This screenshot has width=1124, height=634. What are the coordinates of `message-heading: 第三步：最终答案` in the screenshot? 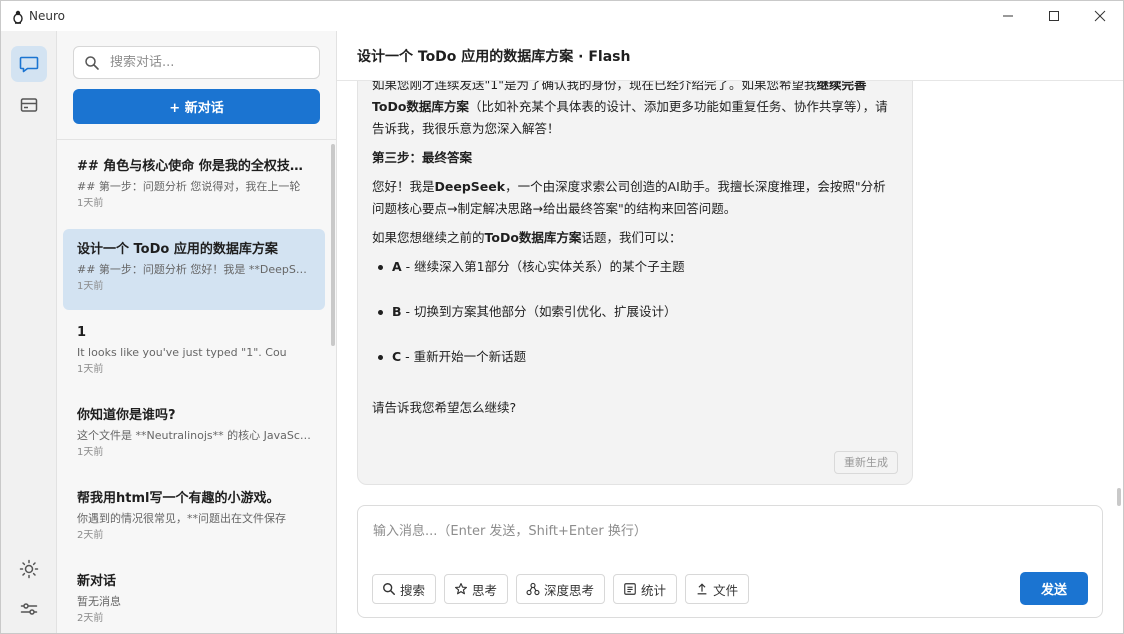 It's located at (422, 157).